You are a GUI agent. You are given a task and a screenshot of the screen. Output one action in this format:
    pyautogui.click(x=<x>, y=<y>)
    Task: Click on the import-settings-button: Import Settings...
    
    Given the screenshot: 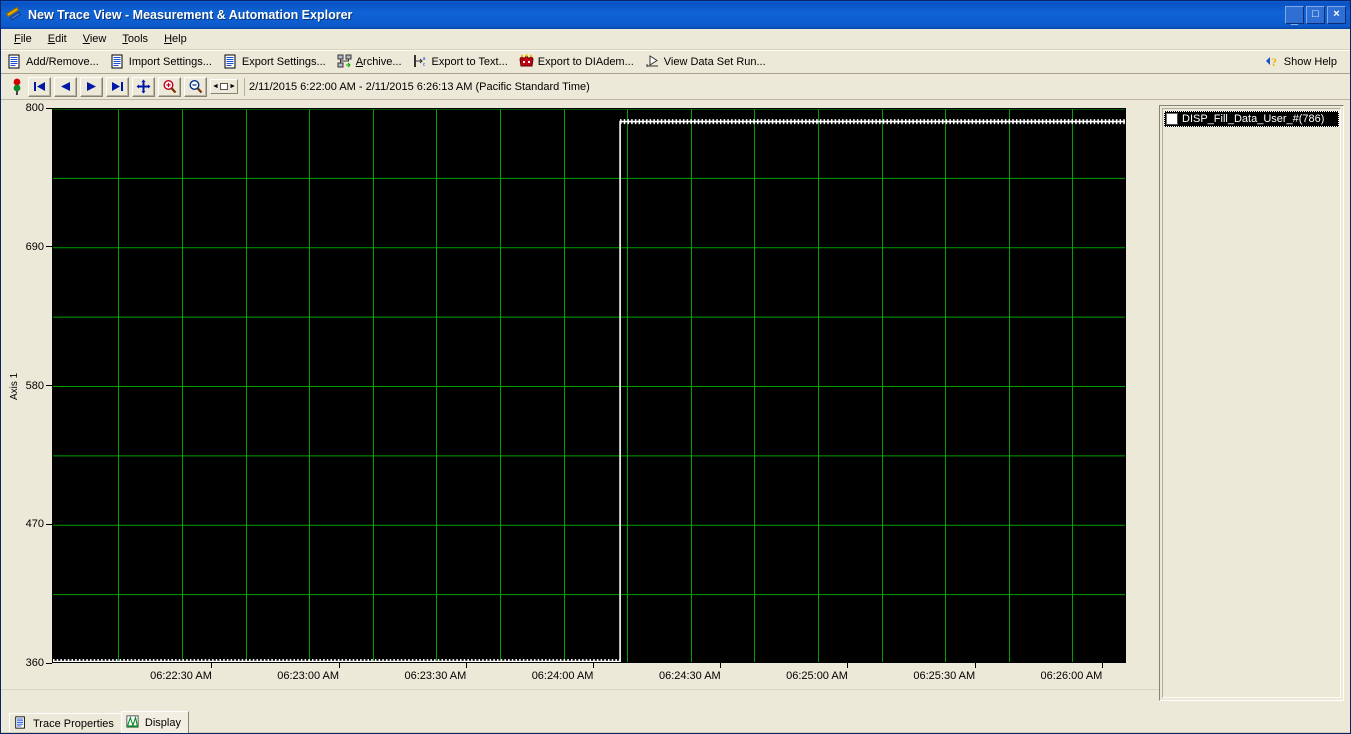 What is the action you would take?
    pyautogui.click(x=162, y=62)
    